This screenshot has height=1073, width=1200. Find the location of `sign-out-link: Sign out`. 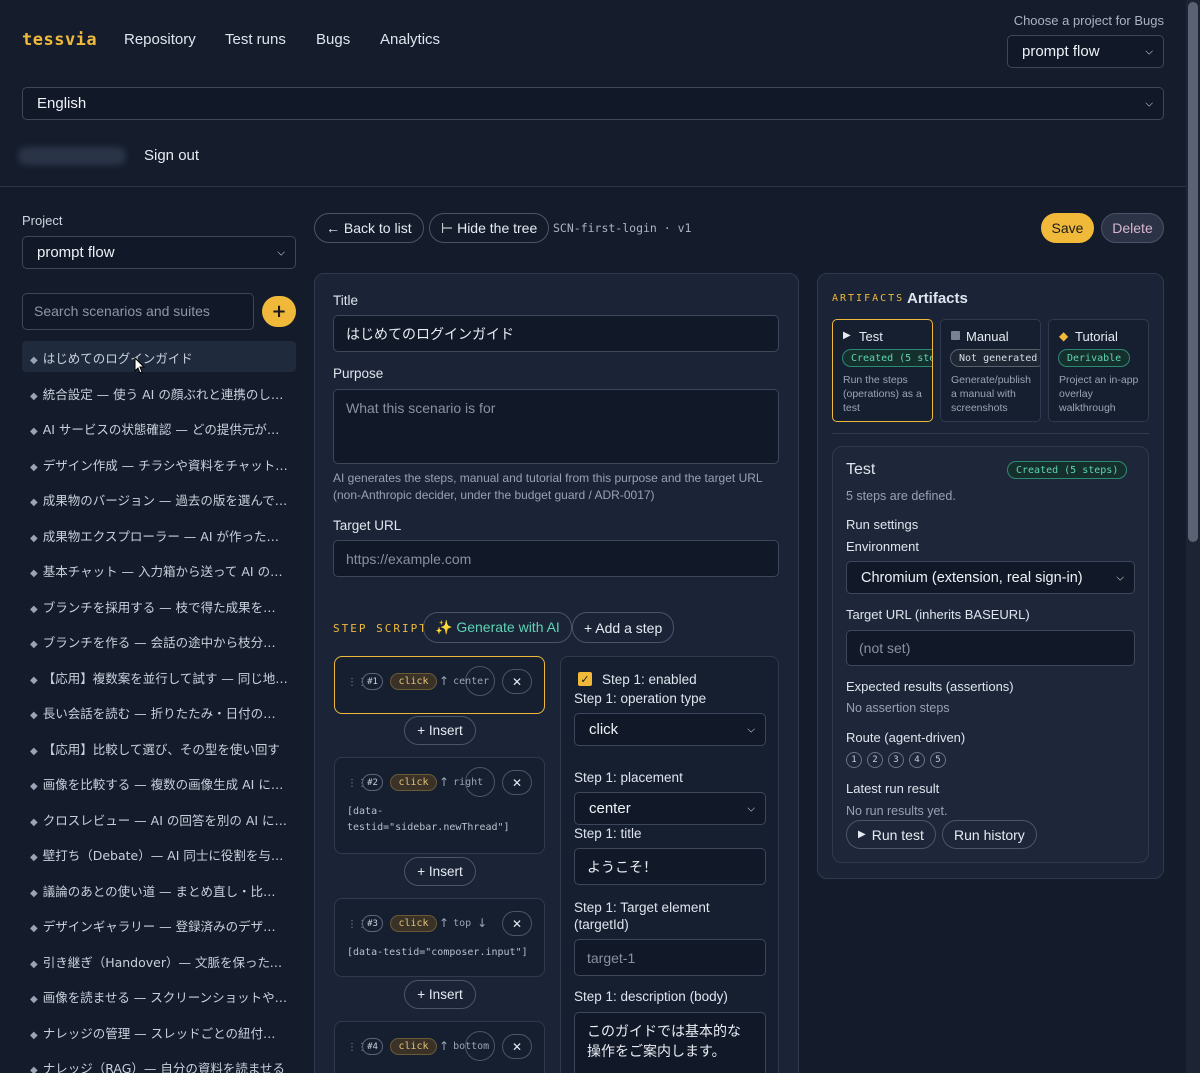

sign-out-link: Sign out is located at coordinates (171, 155).